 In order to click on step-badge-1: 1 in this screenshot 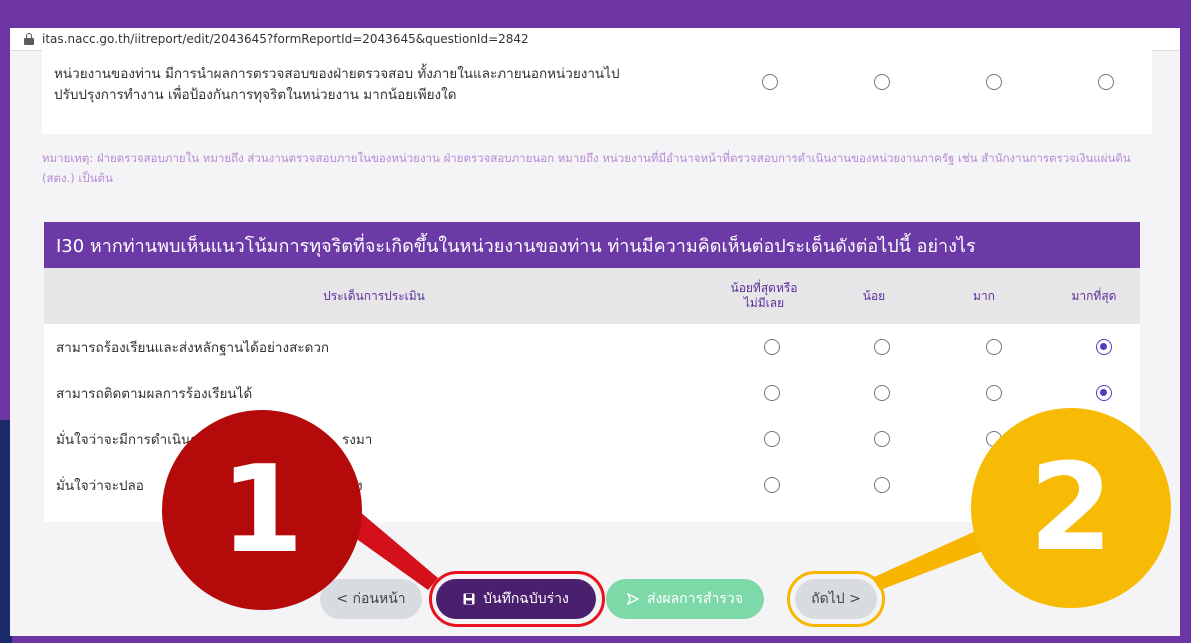, I will do `click(262, 510)`.